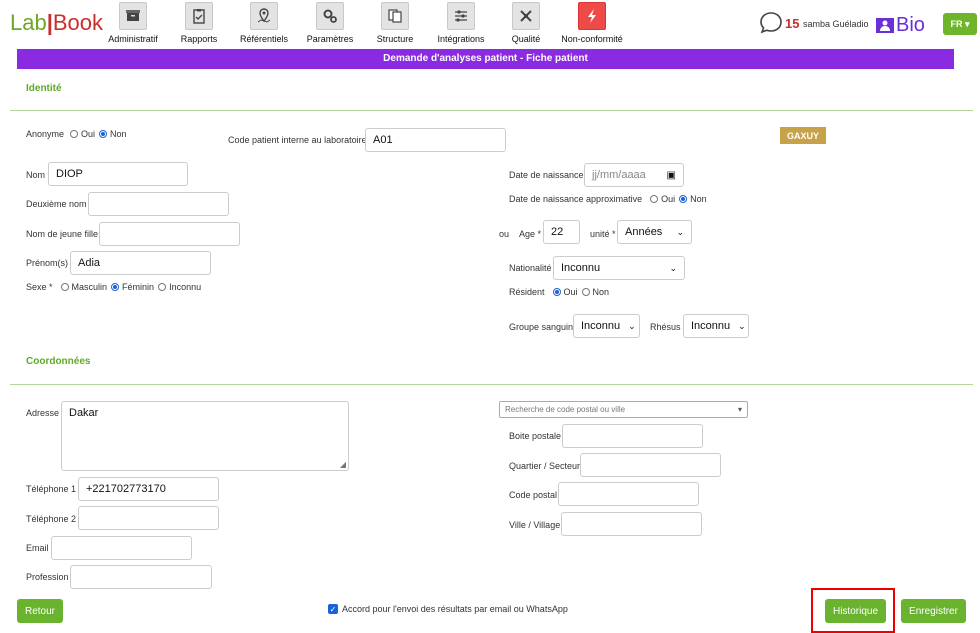 The height and width of the screenshot is (633, 980). Describe the element at coordinates (133, 16) in the screenshot. I see `archive-icon` at that location.